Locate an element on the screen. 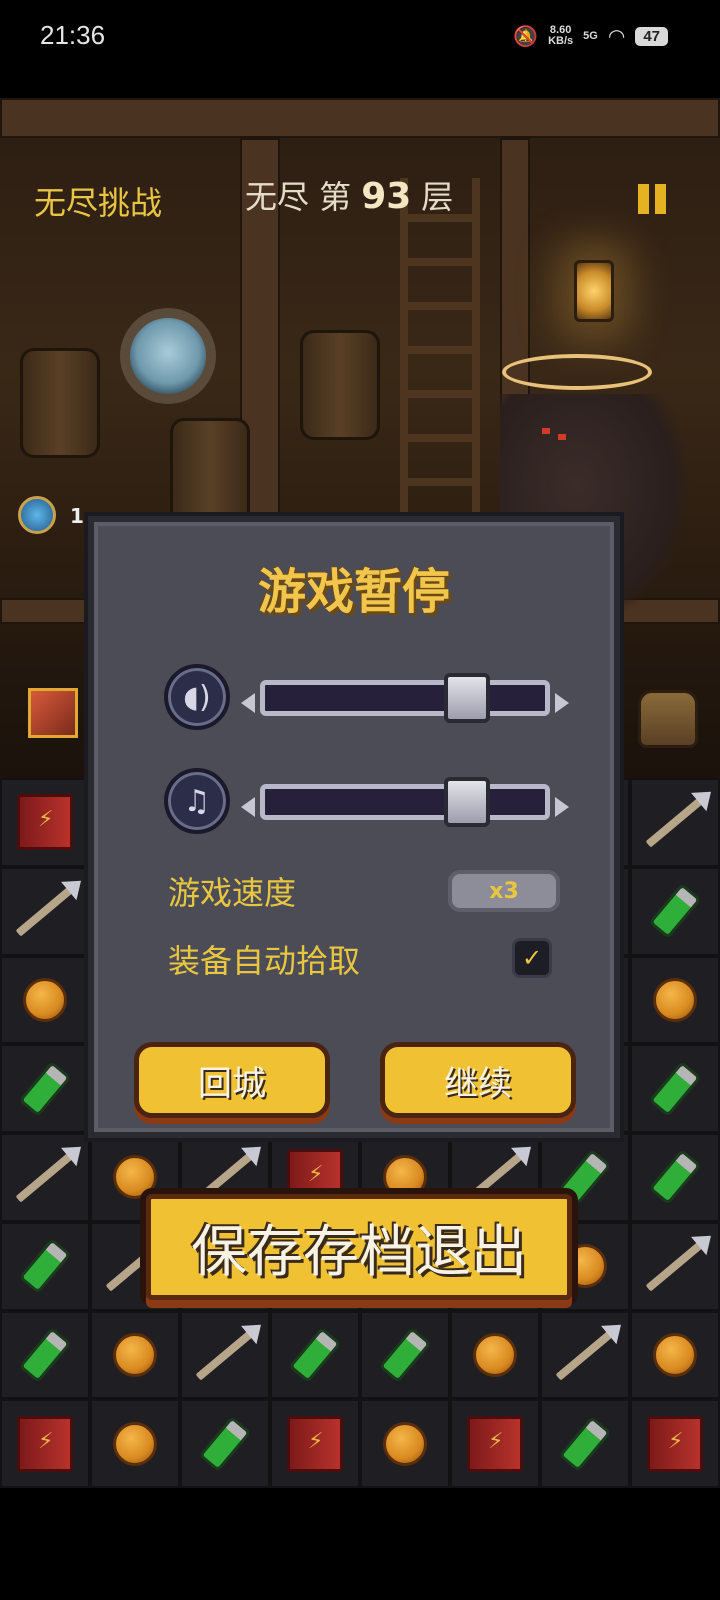  bag-icon is located at coordinates (668, 719).